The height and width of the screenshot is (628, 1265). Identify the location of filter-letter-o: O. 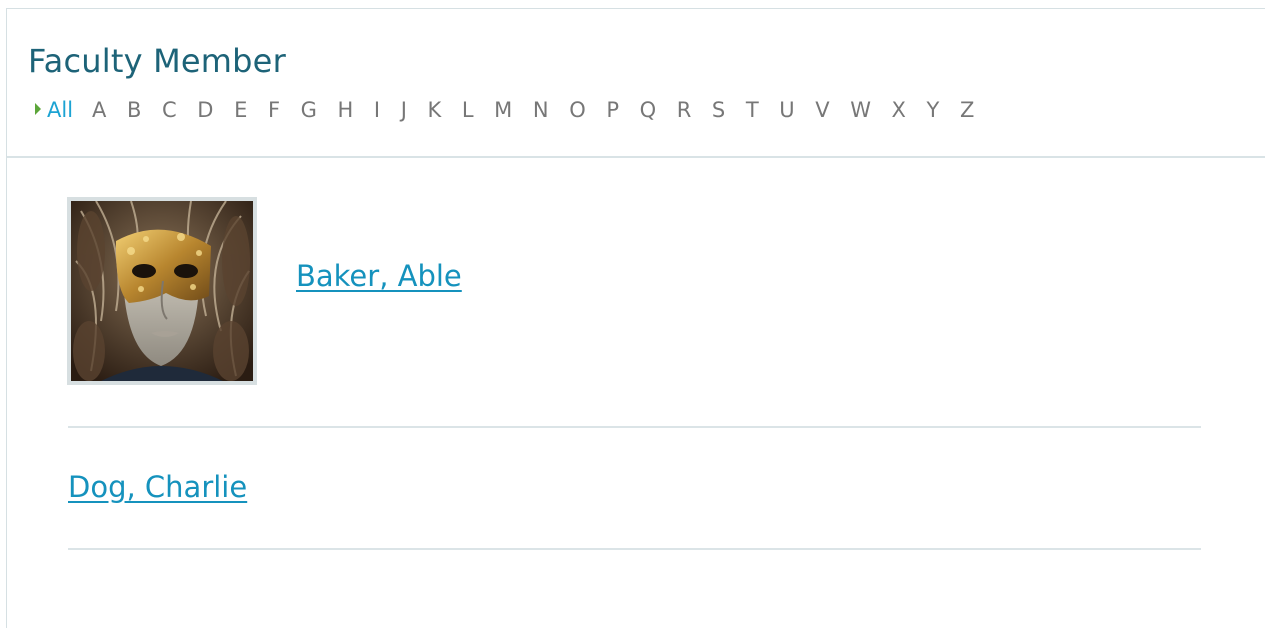
(577, 110).